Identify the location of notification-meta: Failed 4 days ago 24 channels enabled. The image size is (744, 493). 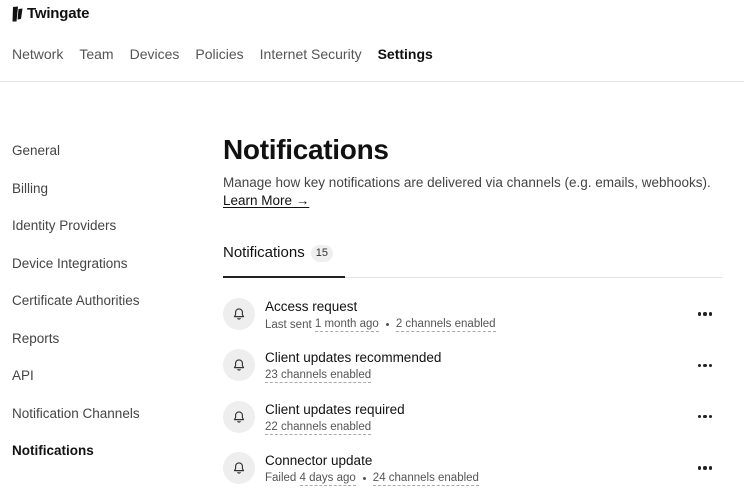
(372, 478).